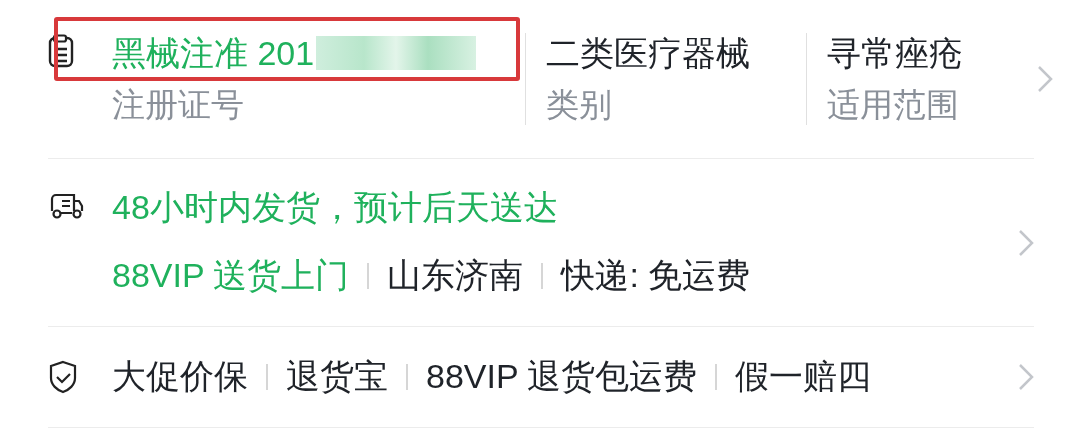  What do you see at coordinates (803, 377) in the screenshot?
I see `service-tag: 假一赔四` at bounding box center [803, 377].